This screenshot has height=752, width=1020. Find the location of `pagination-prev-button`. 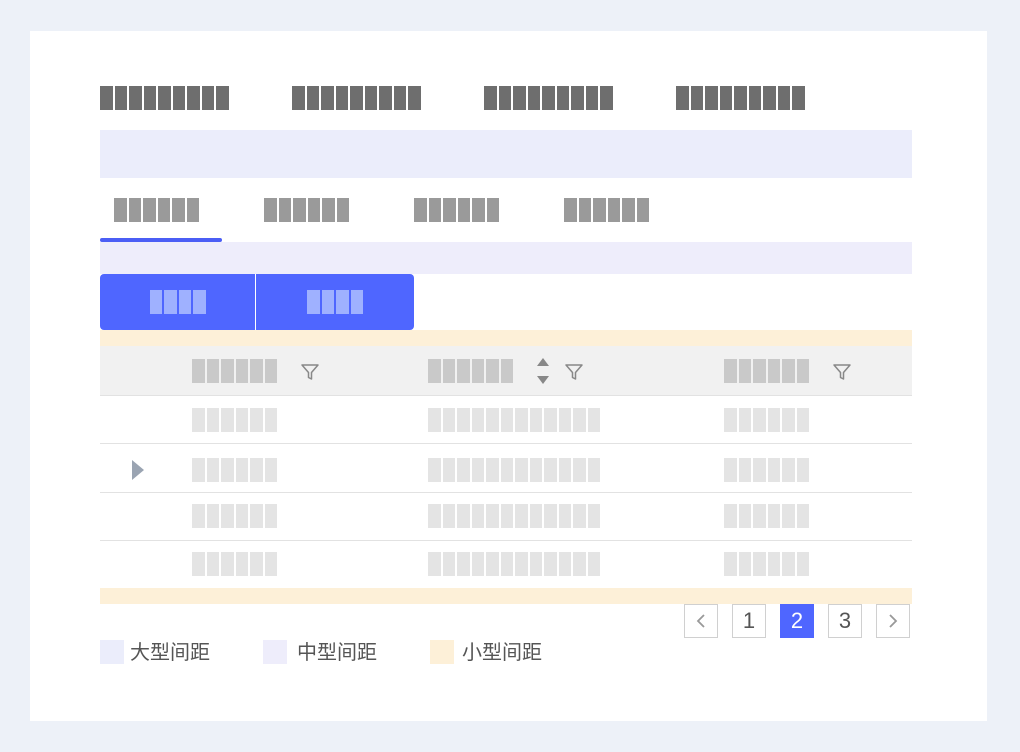

pagination-prev-button is located at coordinates (701, 621).